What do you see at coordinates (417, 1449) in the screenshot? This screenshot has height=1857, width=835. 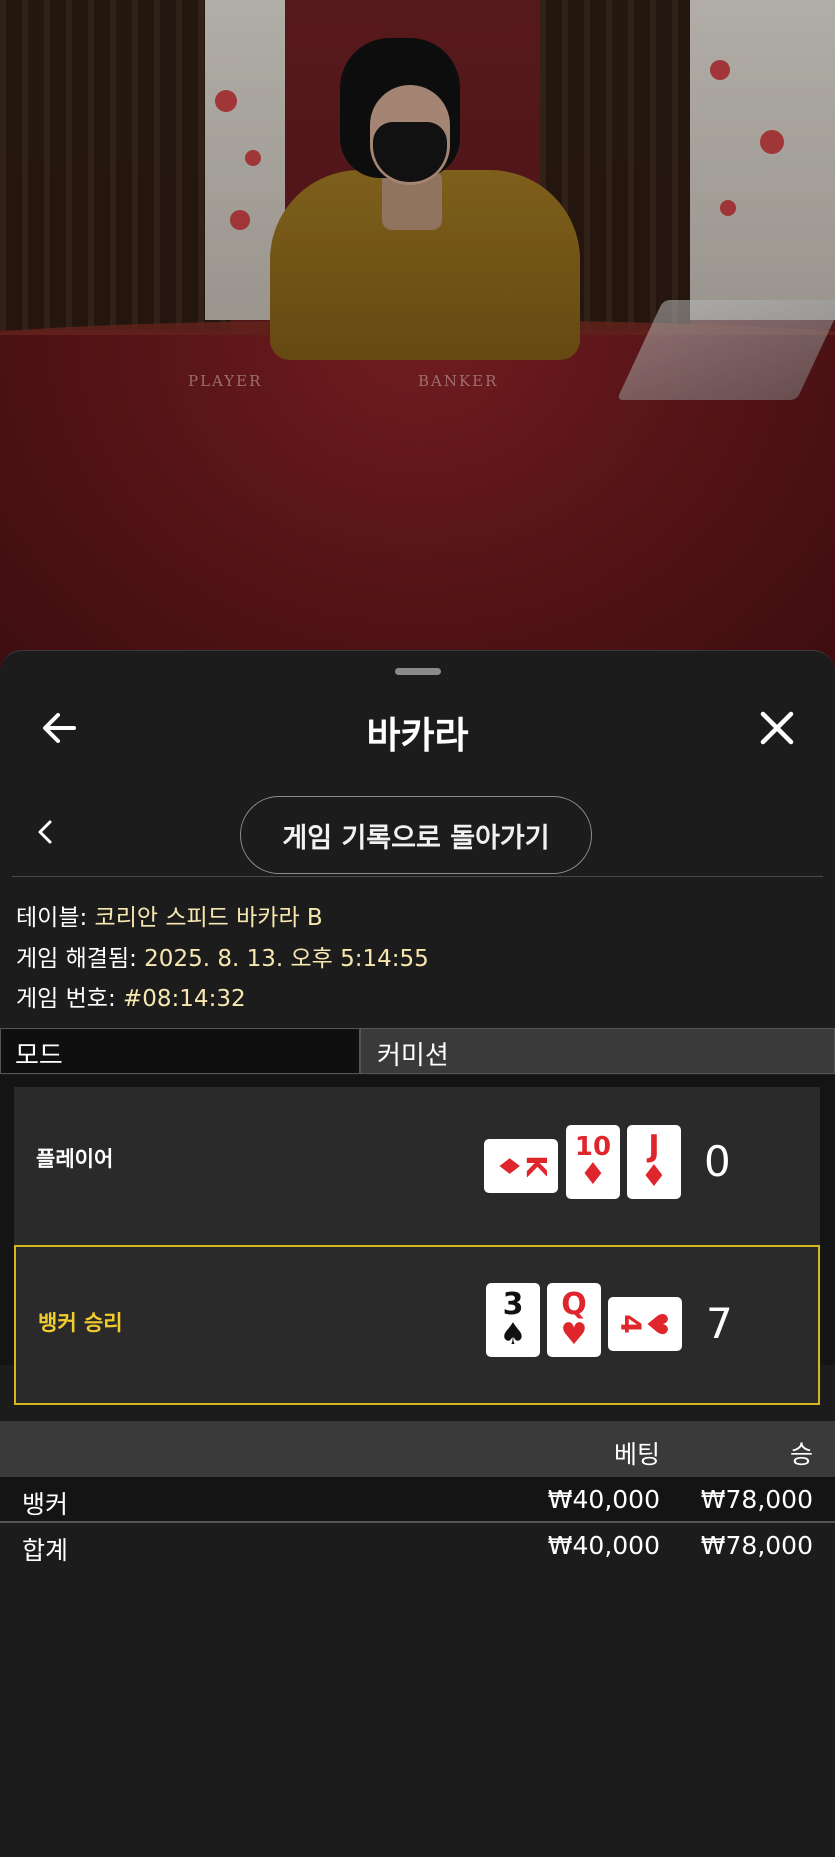 I see `bets-header: 베팅 승` at bounding box center [417, 1449].